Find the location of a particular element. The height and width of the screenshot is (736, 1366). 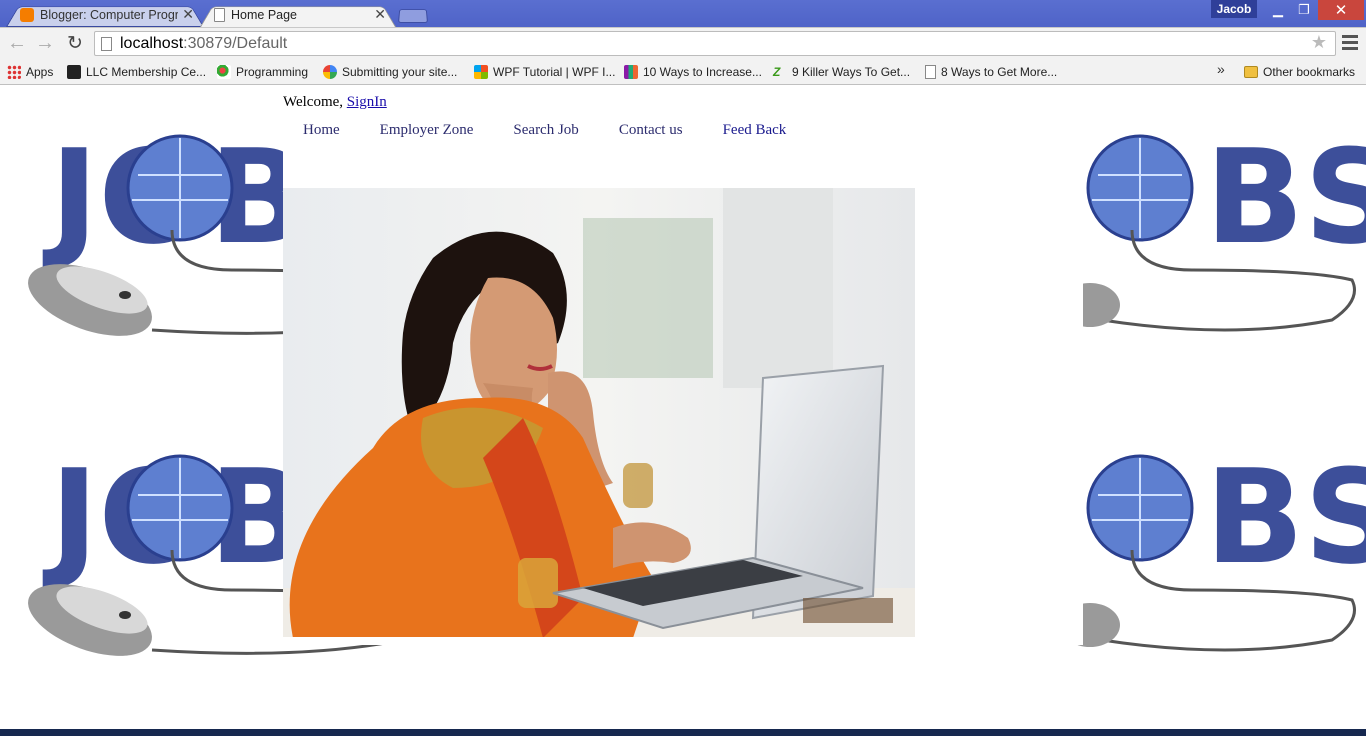

other-bookmarks-label: Other bookmarks is located at coordinates (1309, 71).